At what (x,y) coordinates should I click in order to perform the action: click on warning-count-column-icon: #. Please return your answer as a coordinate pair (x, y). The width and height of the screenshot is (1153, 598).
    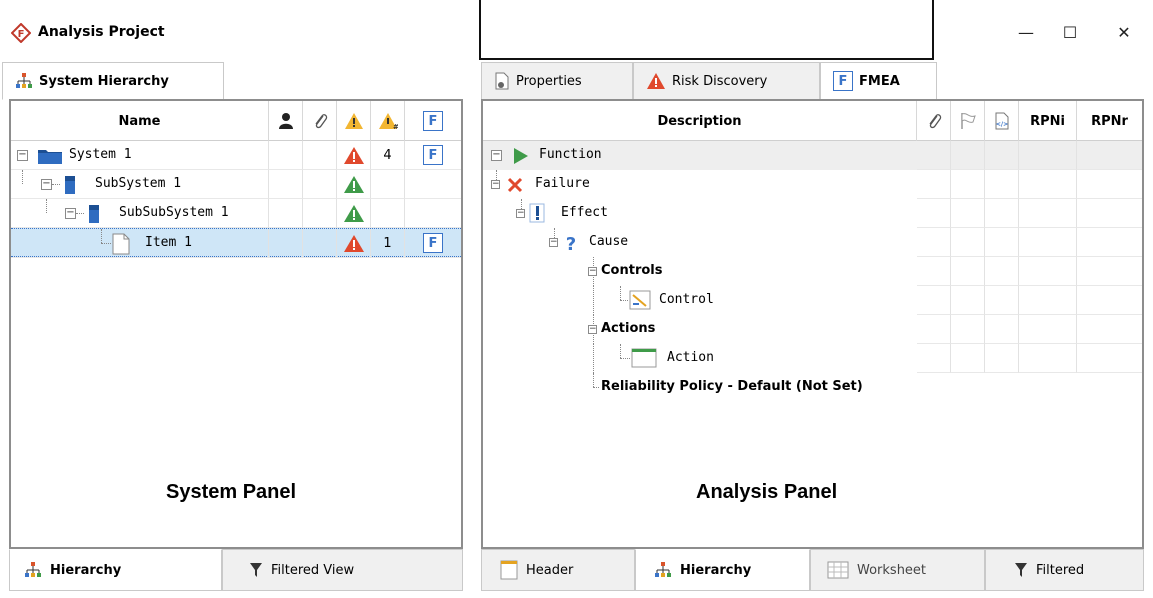
    Looking at the image, I should click on (388, 121).